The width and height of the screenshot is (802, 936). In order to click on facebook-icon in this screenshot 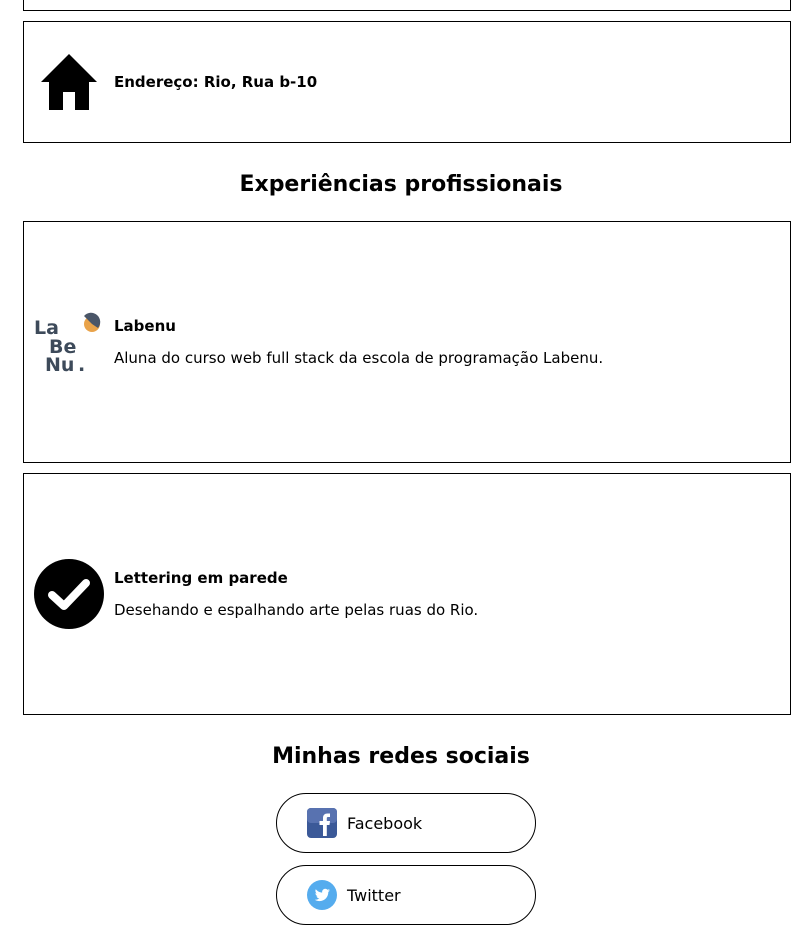, I will do `click(322, 823)`.